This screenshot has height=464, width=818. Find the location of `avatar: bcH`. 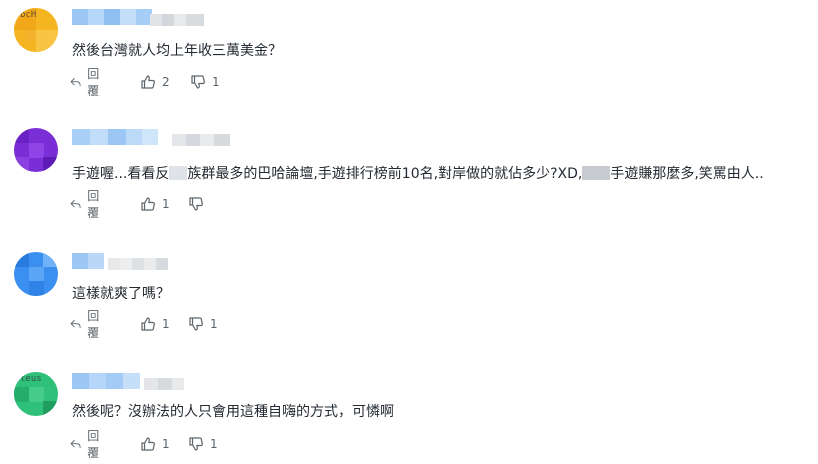

avatar: bcH is located at coordinates (36, 30).